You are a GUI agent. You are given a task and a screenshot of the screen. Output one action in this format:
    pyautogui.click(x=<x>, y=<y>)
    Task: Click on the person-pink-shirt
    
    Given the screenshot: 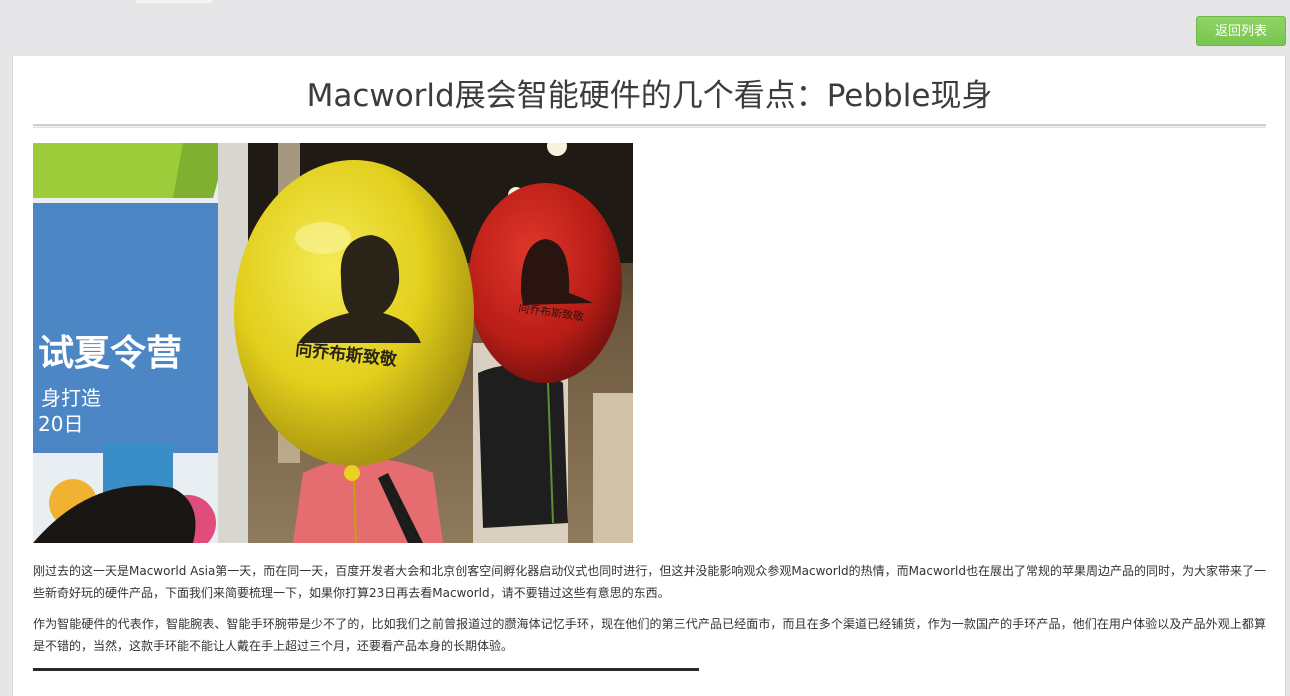 What is the action you would take?
    pyautogui.click(x=368, y=500)
    